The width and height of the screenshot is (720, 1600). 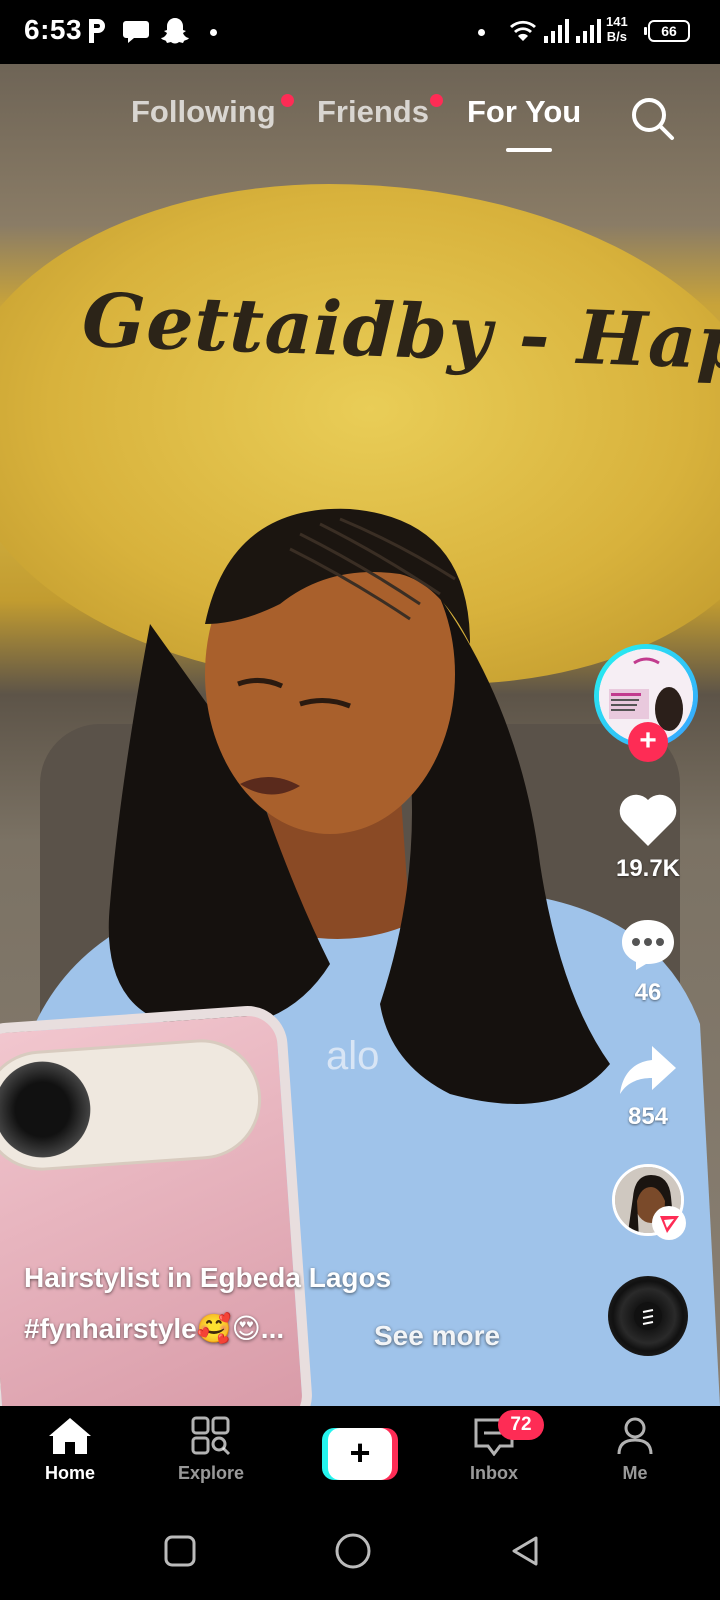 I want to click on phone-in-hand, so click(x=157, y=1204).